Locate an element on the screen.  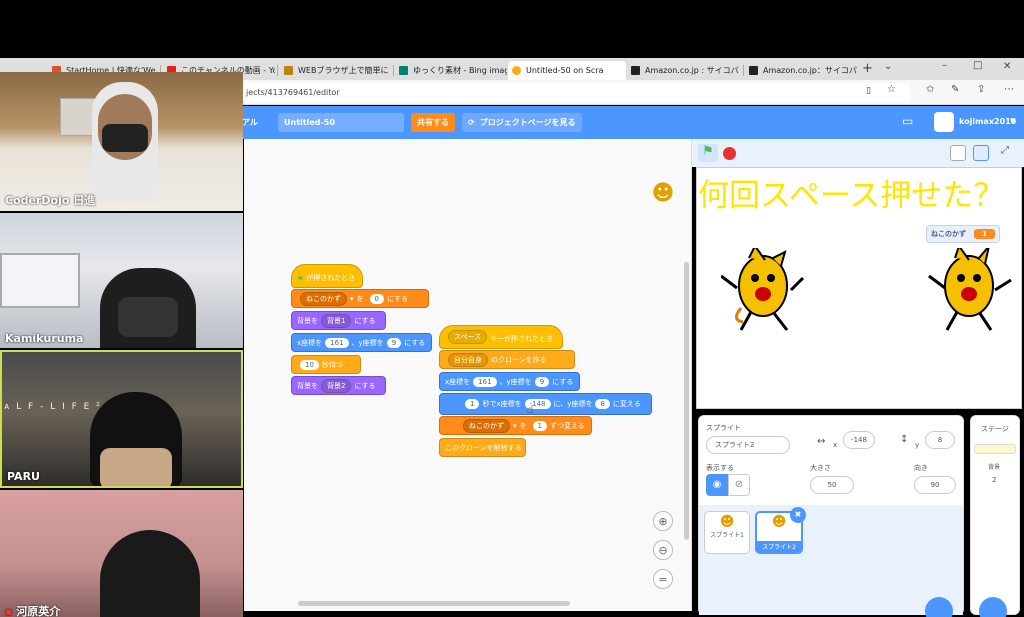
minimize-button: – is located at coordinates (944, 65).